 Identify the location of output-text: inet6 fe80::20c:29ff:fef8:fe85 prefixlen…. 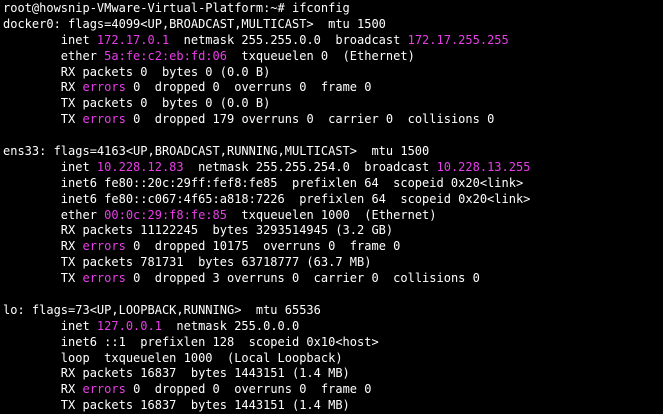
(263, 182).